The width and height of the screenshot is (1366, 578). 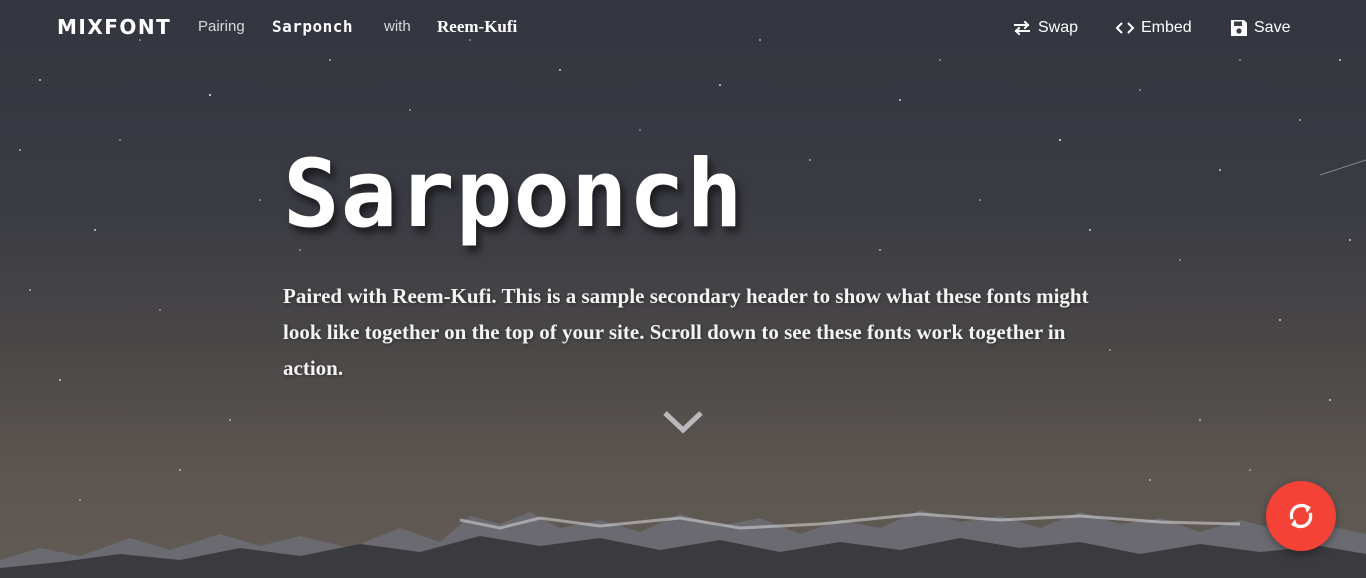 What do you see at coordinates (397, 26) in the screenshot?
I see `with-label: with` at bounding box center [397, 26].